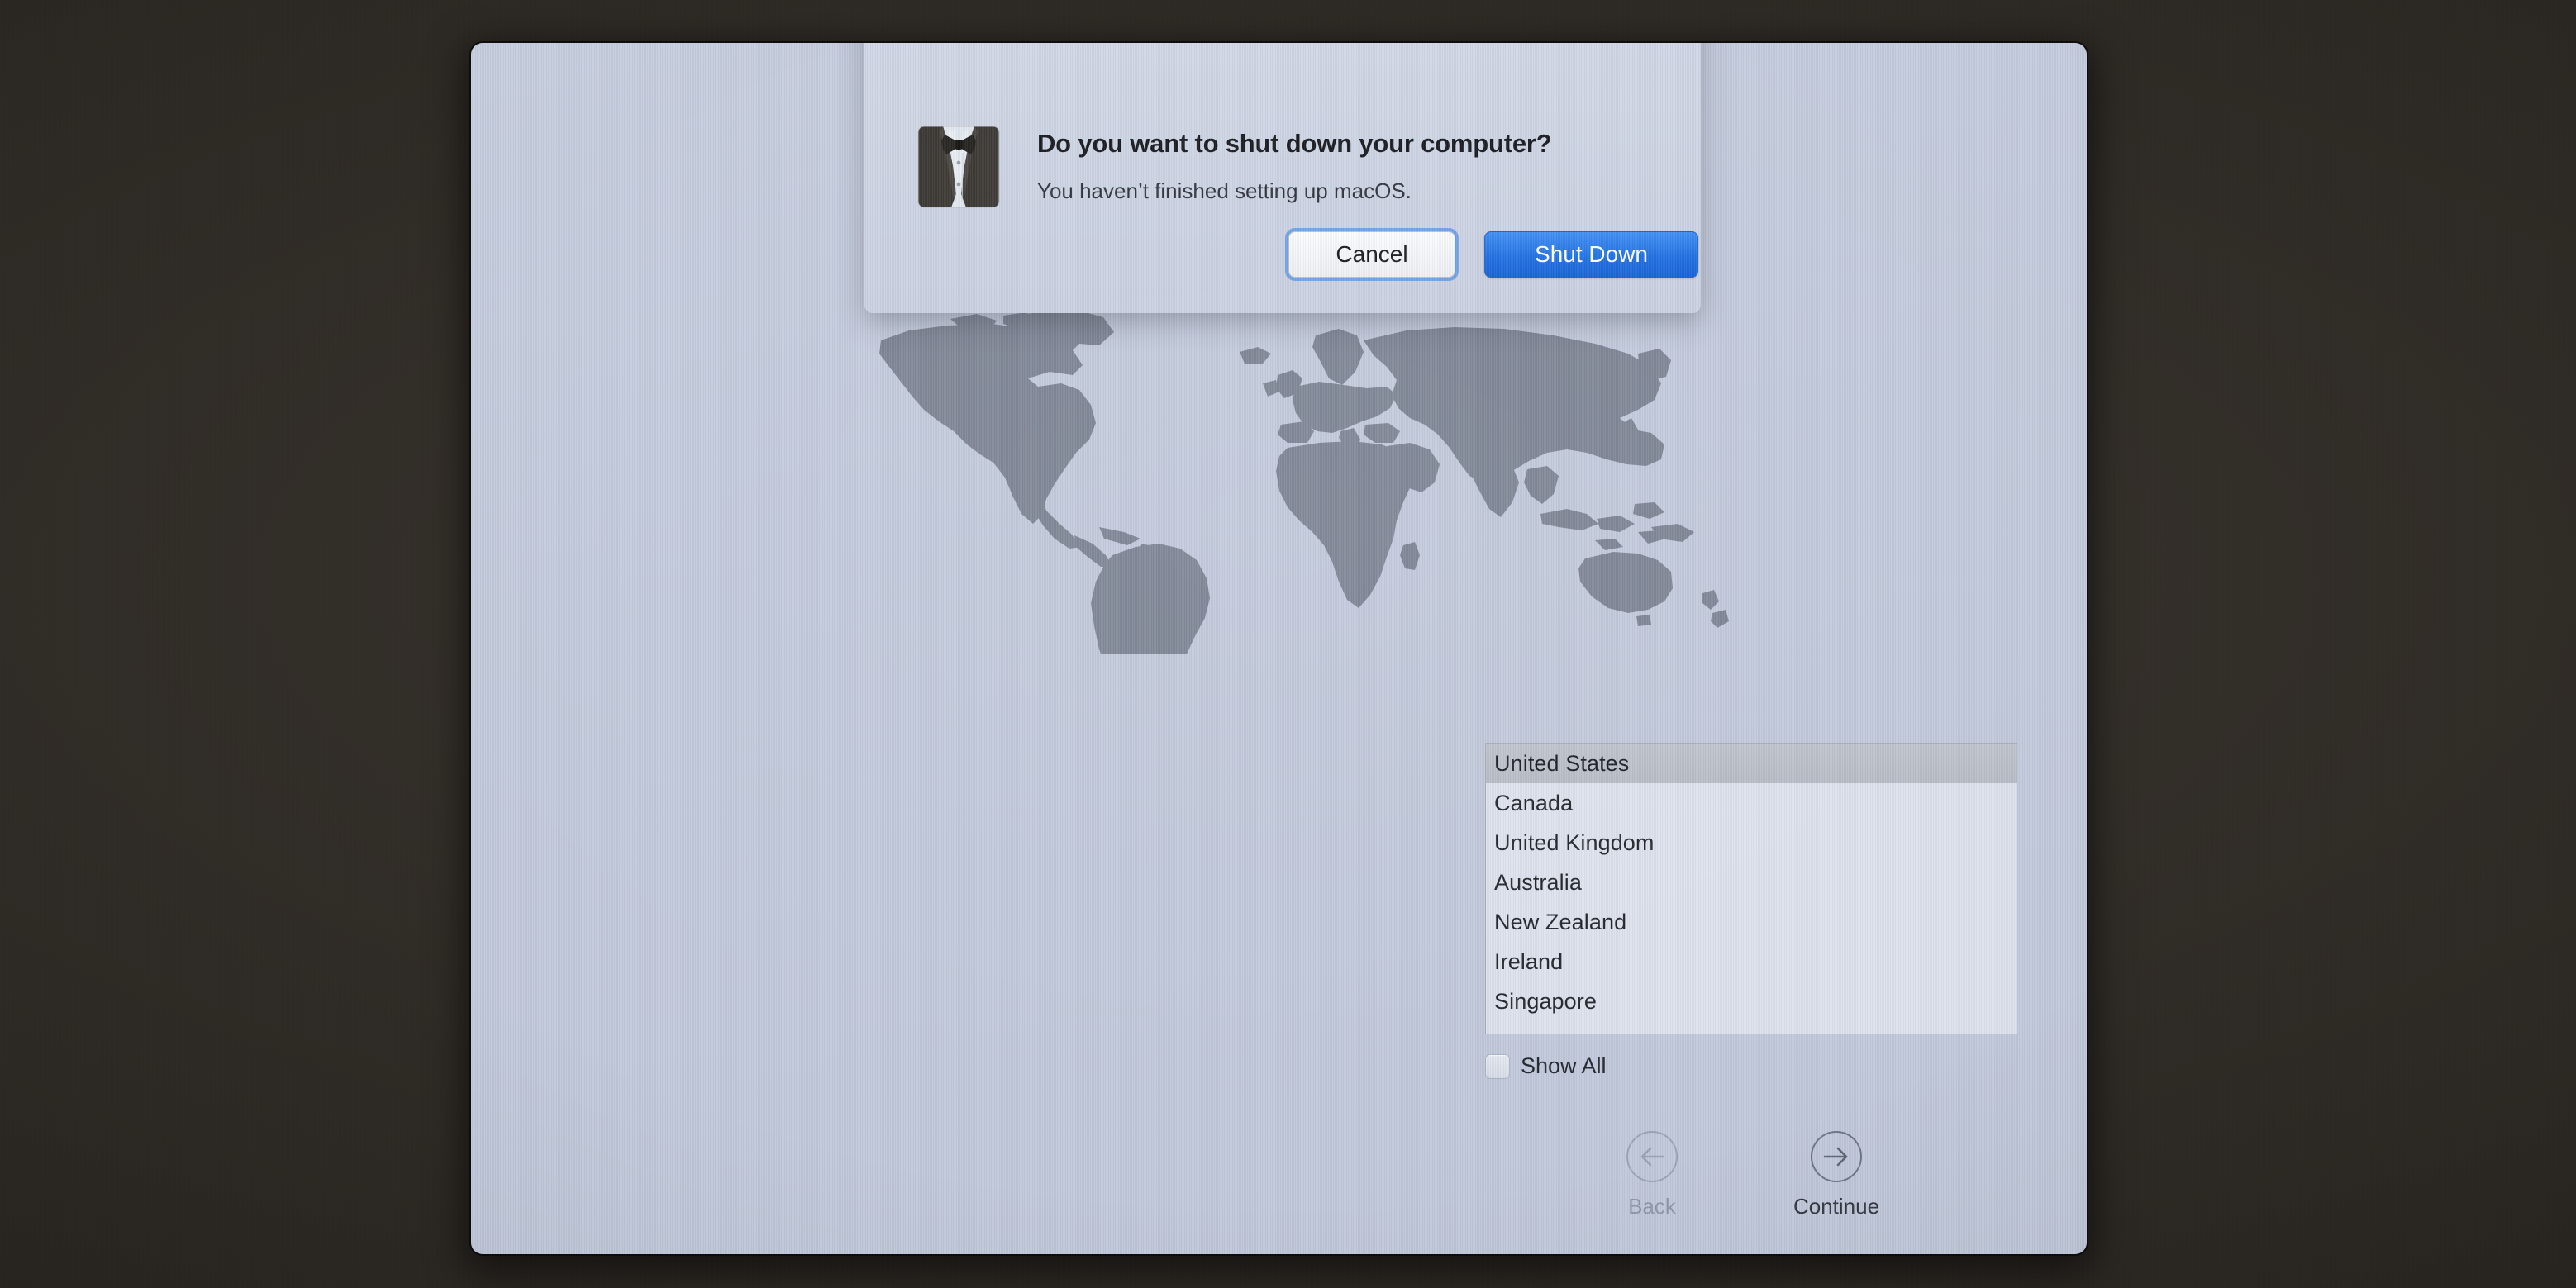 This screenshot has width=2576, height=1288. Describe the element at coordinates (1498, 1066) in the screenshot. I see `show-all-checkbox` at that location.